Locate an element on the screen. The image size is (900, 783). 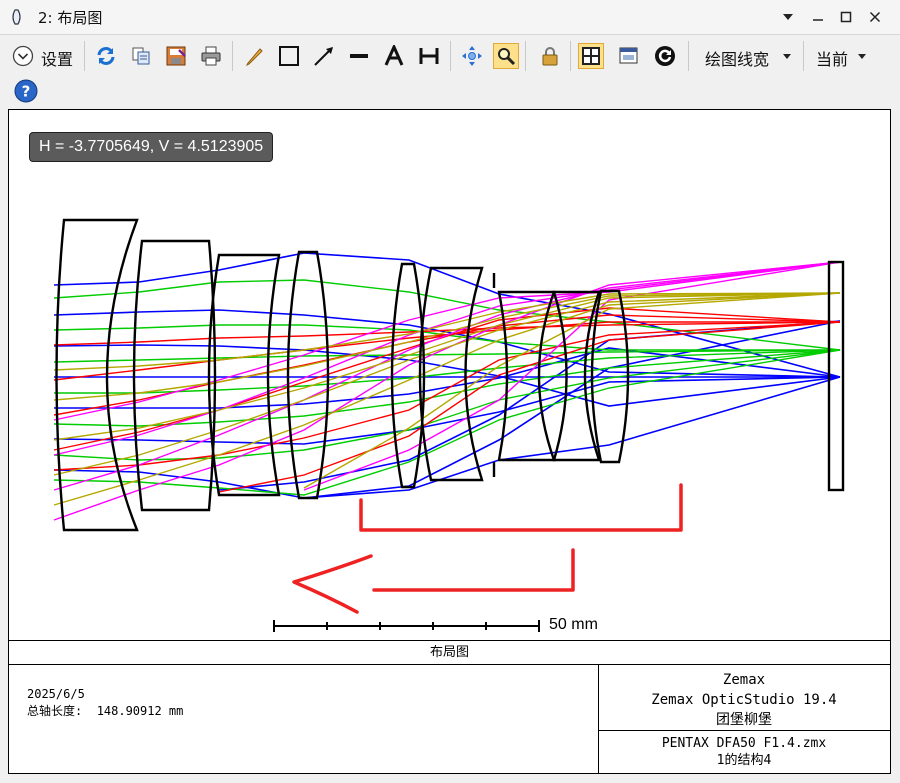
reset-button is located at coordinates (665, 56).